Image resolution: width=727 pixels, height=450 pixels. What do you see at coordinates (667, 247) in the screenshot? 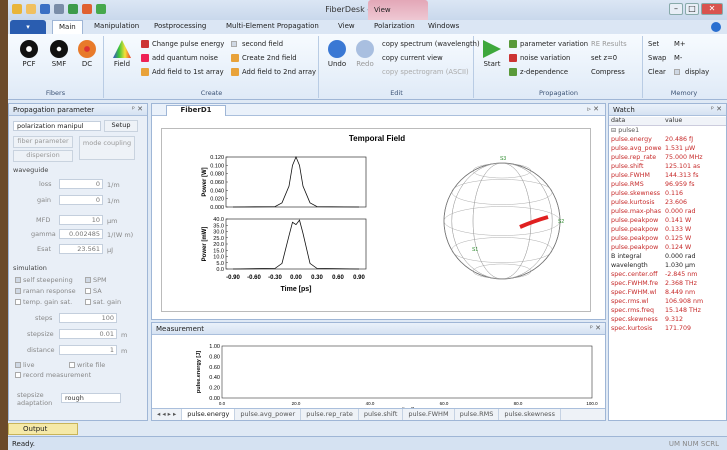
I see `watch-row: pulse.peakpow 0.124 W` at bounding box center [667, 247].